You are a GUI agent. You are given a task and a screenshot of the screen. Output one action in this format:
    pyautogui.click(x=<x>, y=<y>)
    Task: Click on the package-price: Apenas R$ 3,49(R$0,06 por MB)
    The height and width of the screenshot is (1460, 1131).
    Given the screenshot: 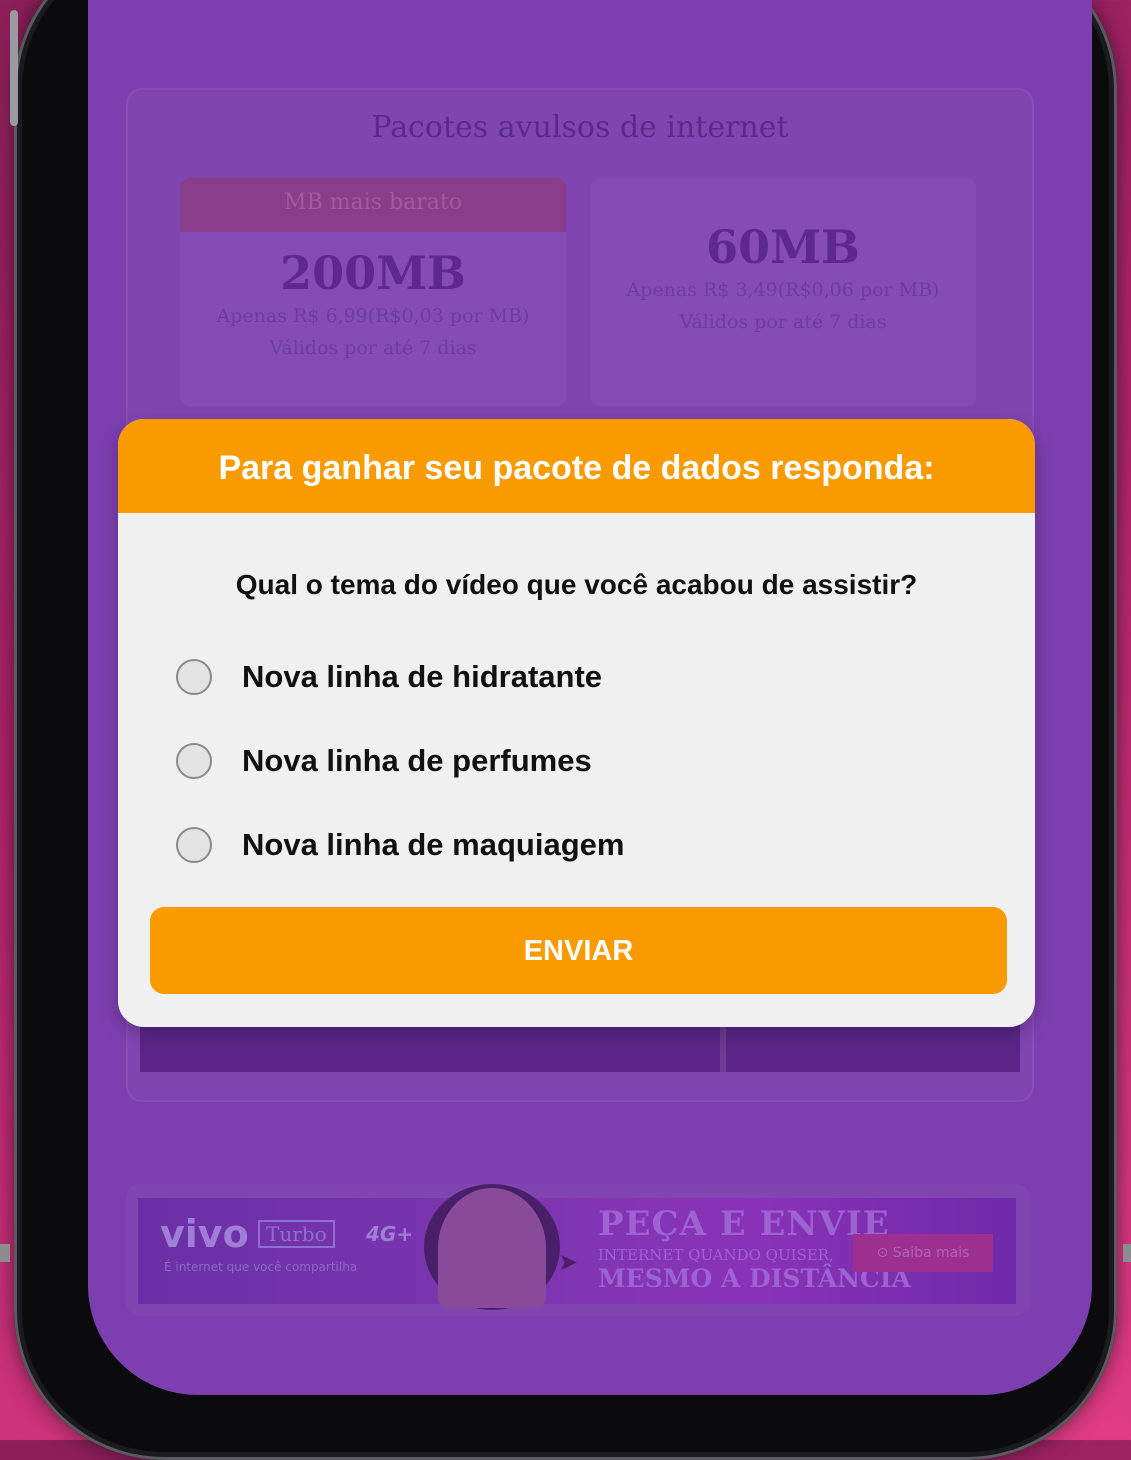 What is the action you would take?
    pyautogui.click(x=783, y=290)
    